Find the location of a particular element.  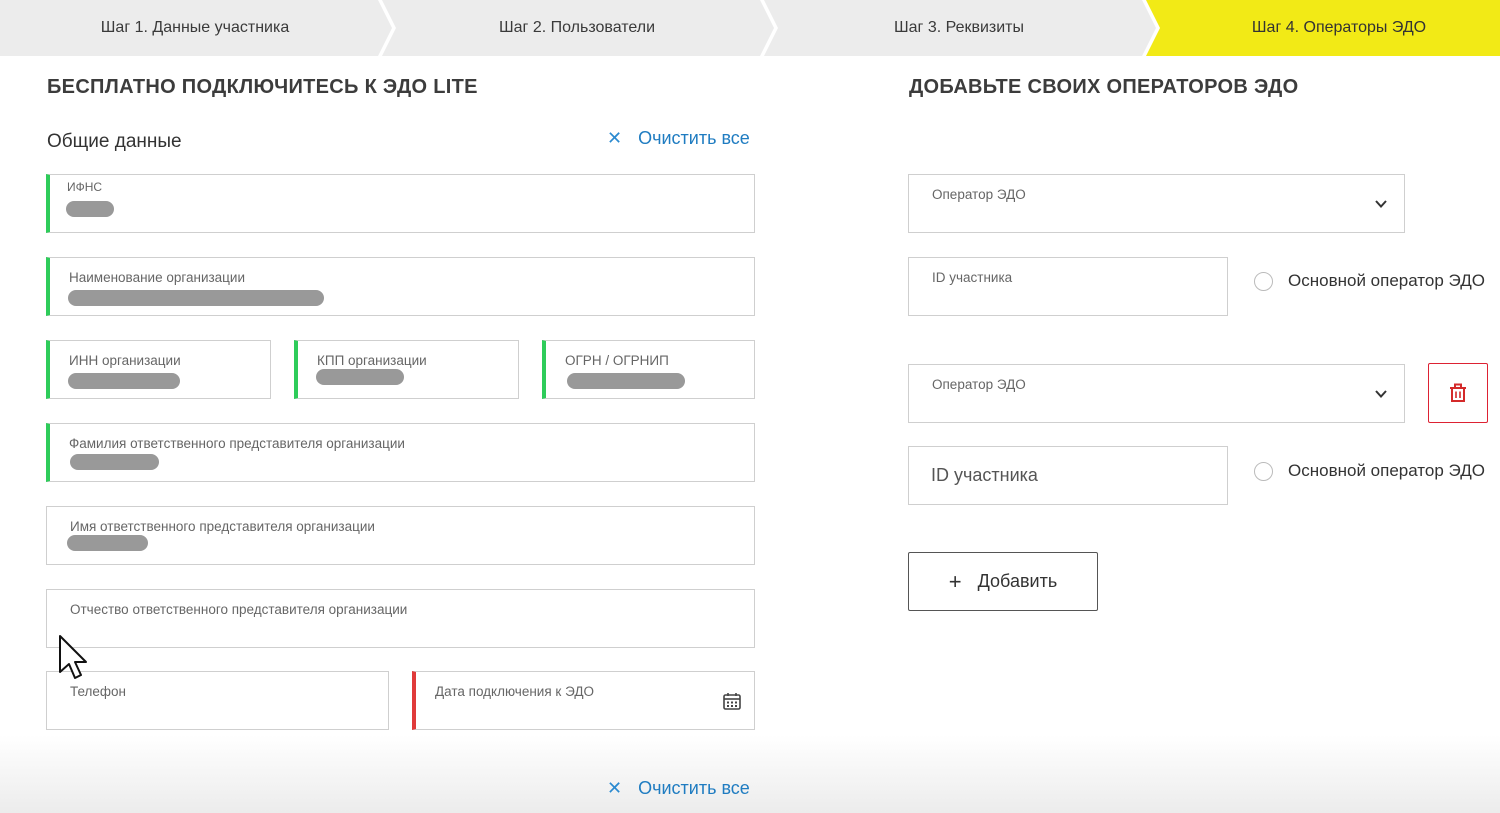

participant-id-label: ID участника is located at coordinates (972, 277).